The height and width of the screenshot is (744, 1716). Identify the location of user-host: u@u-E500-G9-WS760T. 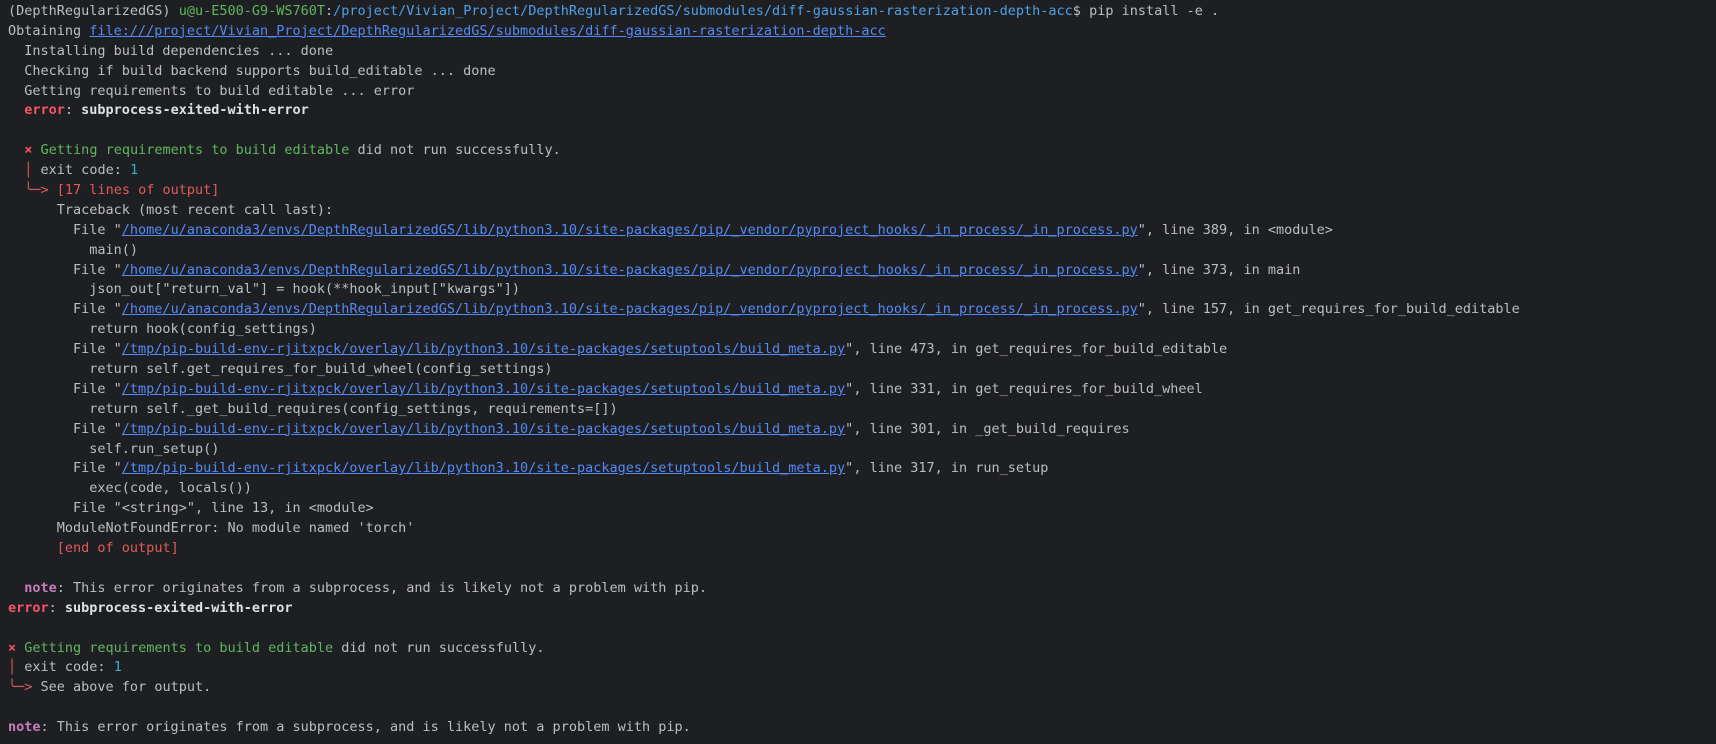
(252, 11).